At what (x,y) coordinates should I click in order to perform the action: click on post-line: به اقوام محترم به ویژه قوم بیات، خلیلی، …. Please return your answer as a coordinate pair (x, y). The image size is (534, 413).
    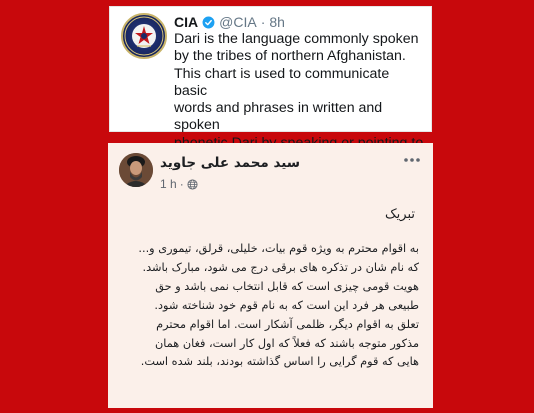
    Looking at the image, I should click on (278, 248).